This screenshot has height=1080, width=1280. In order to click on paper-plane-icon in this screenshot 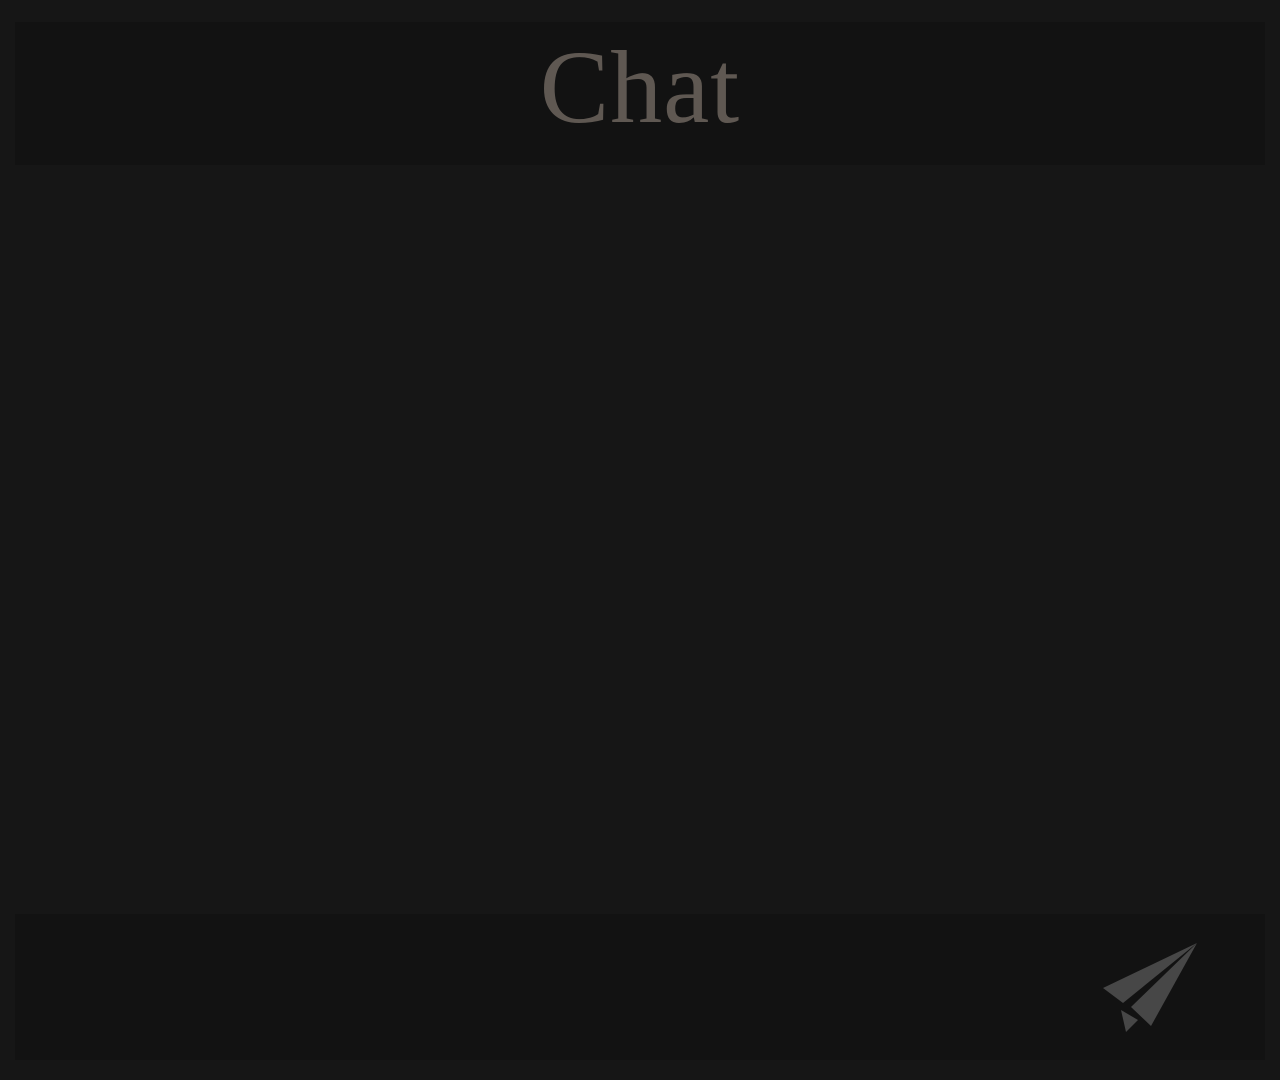, I will do `click(1150, 987)`.